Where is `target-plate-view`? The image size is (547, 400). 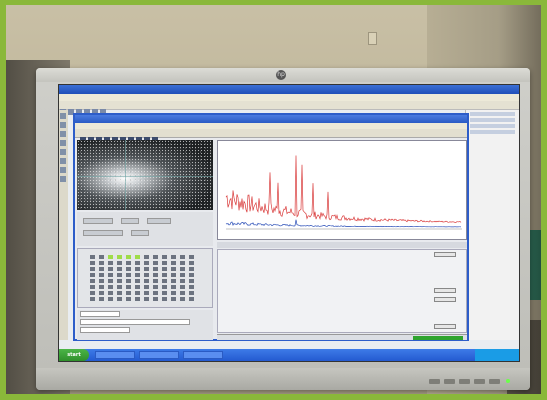
target-plate-view is located at coordinates (145, 278).